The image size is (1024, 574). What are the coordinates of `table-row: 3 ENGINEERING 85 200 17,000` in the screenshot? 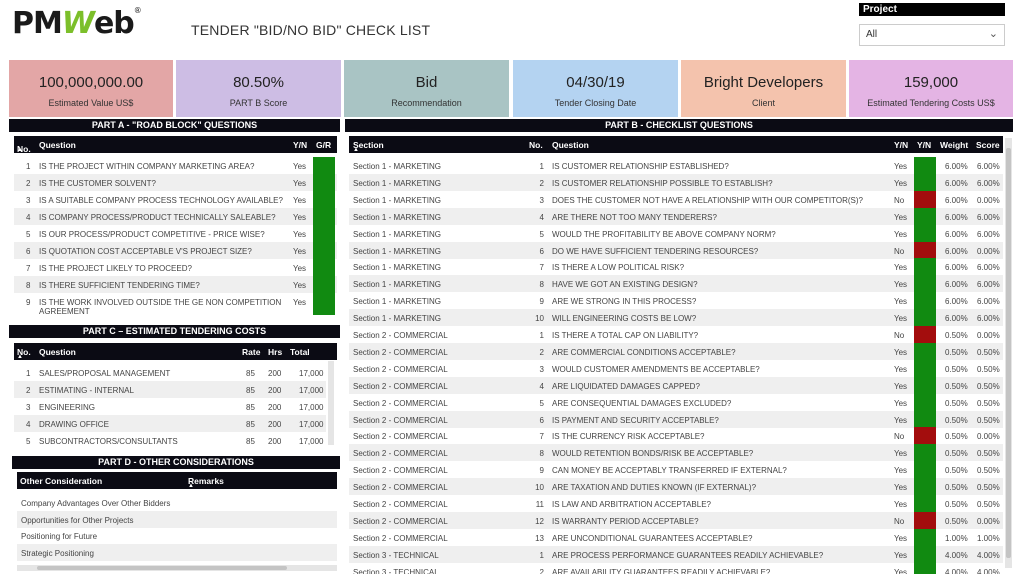 It's located at (170, 406).